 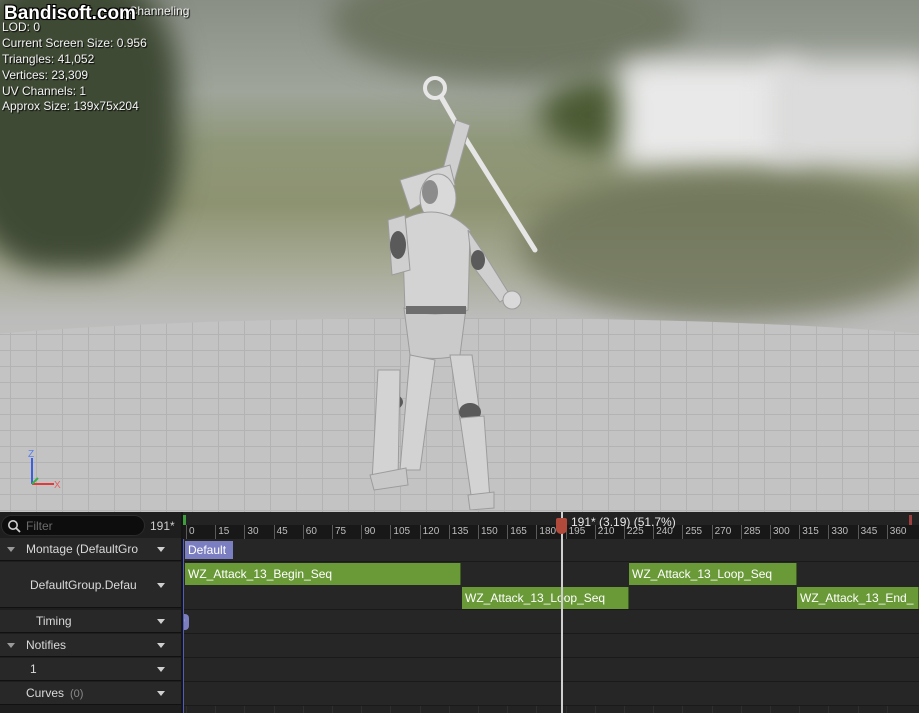 I want to click on background-car, so click(x=844, y=115).